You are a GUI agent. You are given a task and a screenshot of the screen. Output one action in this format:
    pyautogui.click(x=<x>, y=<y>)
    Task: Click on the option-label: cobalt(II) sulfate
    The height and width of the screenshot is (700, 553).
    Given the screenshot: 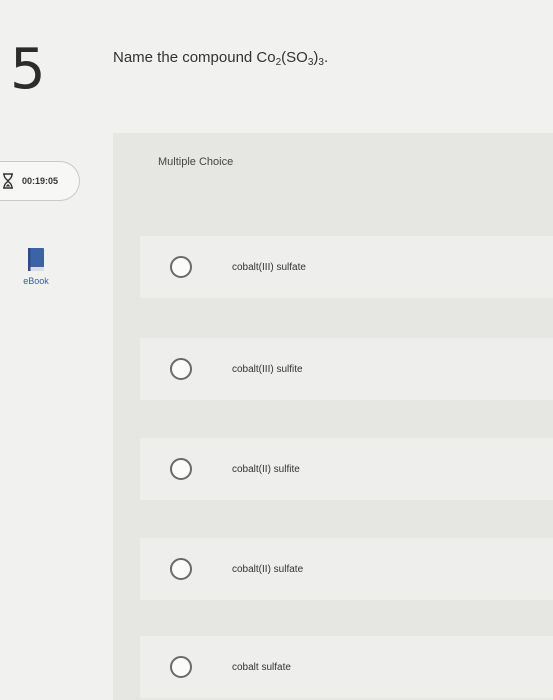 What is the action you would take?
    pyautogui.click(x=268, y=569)
    